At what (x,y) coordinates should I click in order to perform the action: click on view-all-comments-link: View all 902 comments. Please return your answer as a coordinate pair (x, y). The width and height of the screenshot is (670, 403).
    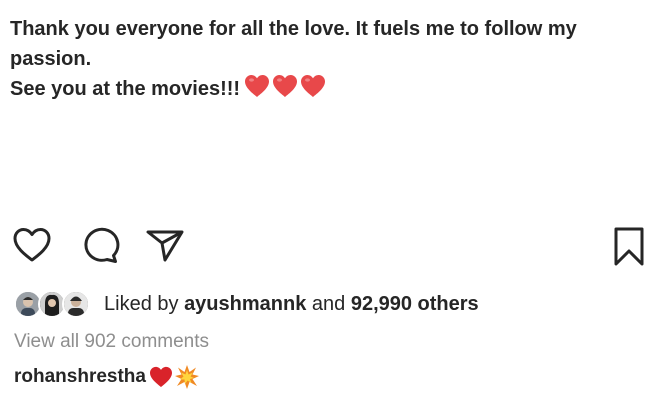
    Looking at the image, I should click on (111, 342).